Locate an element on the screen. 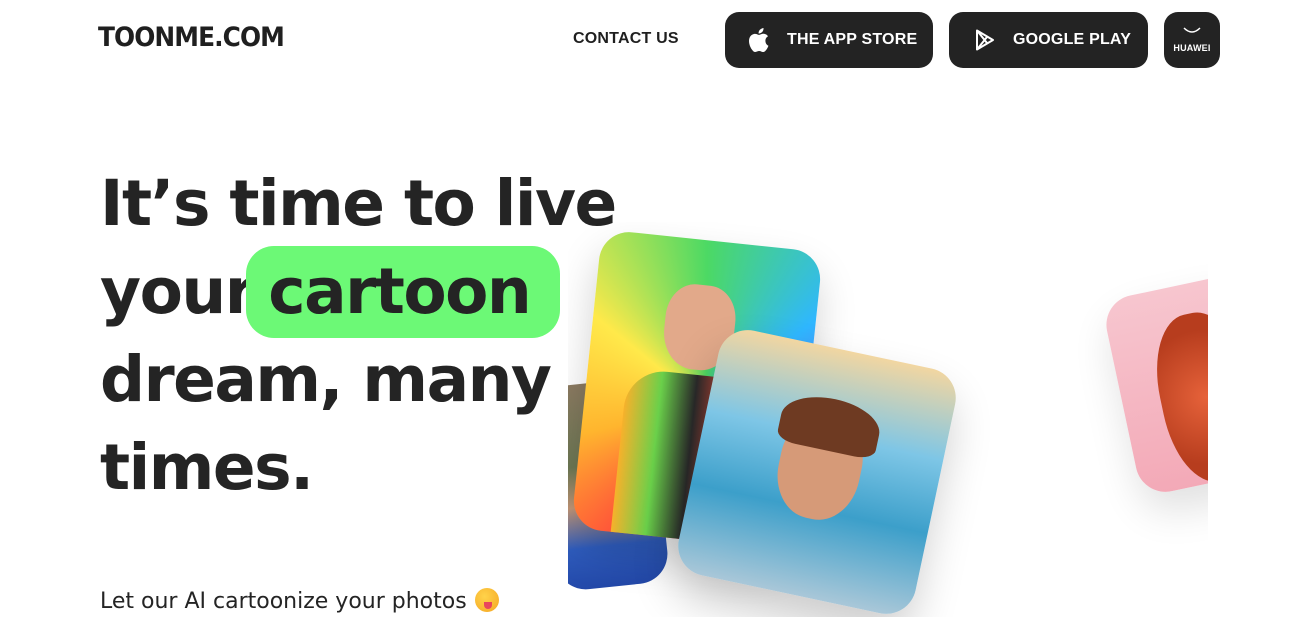  headline-line-2: your cartoon is located at coordinates (360, 292).